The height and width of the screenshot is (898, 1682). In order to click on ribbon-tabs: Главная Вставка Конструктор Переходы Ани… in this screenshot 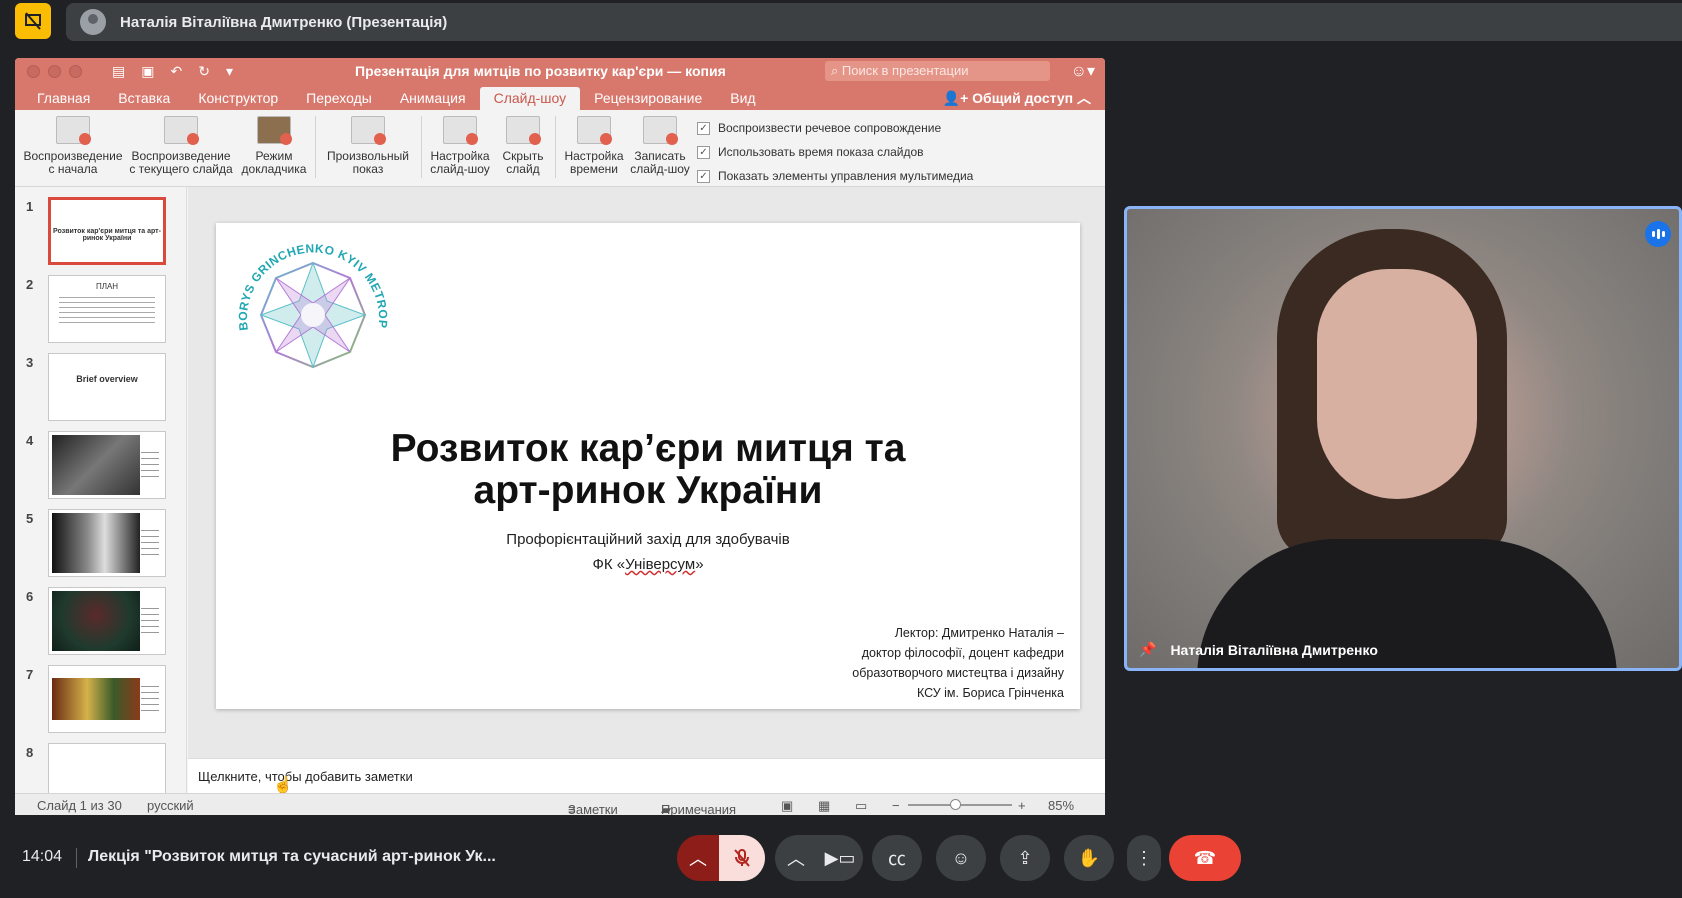, I will do `click(560, 97)`.